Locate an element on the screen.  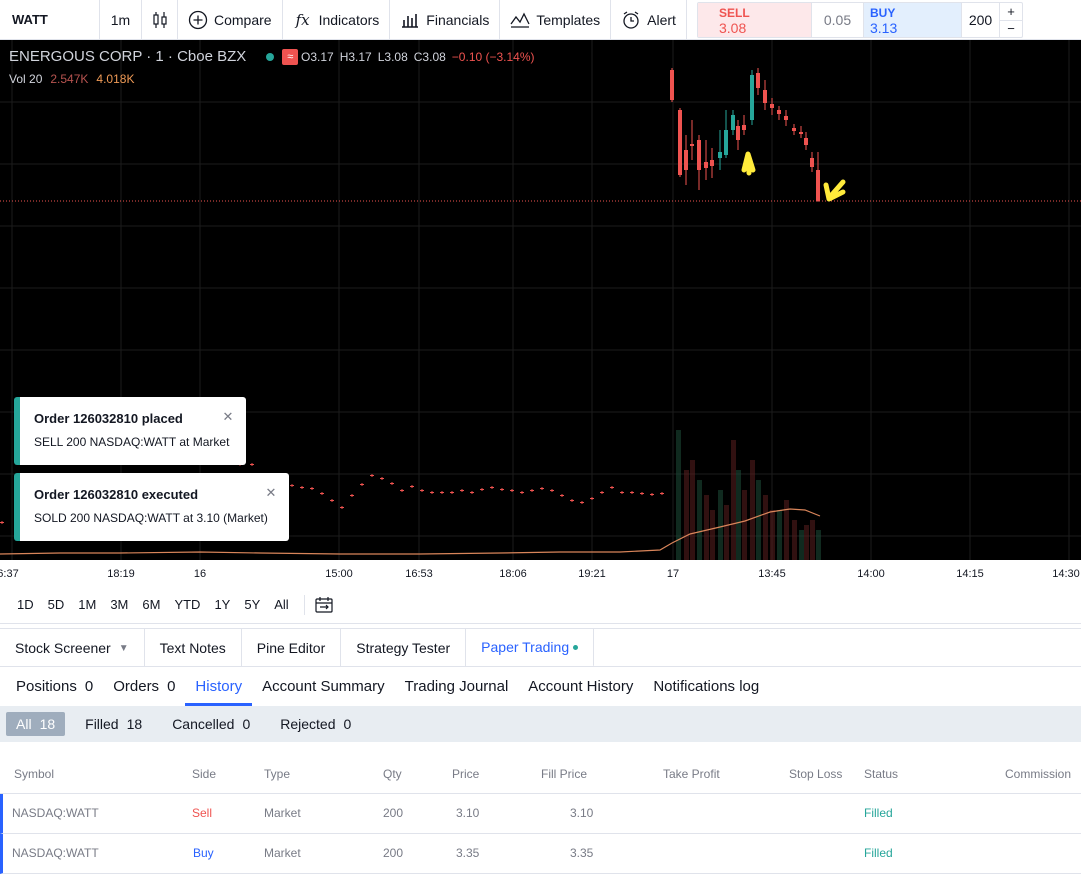
volume-legend: Vol 20 2.547K 4.018K is located at coordinates (71, 79).